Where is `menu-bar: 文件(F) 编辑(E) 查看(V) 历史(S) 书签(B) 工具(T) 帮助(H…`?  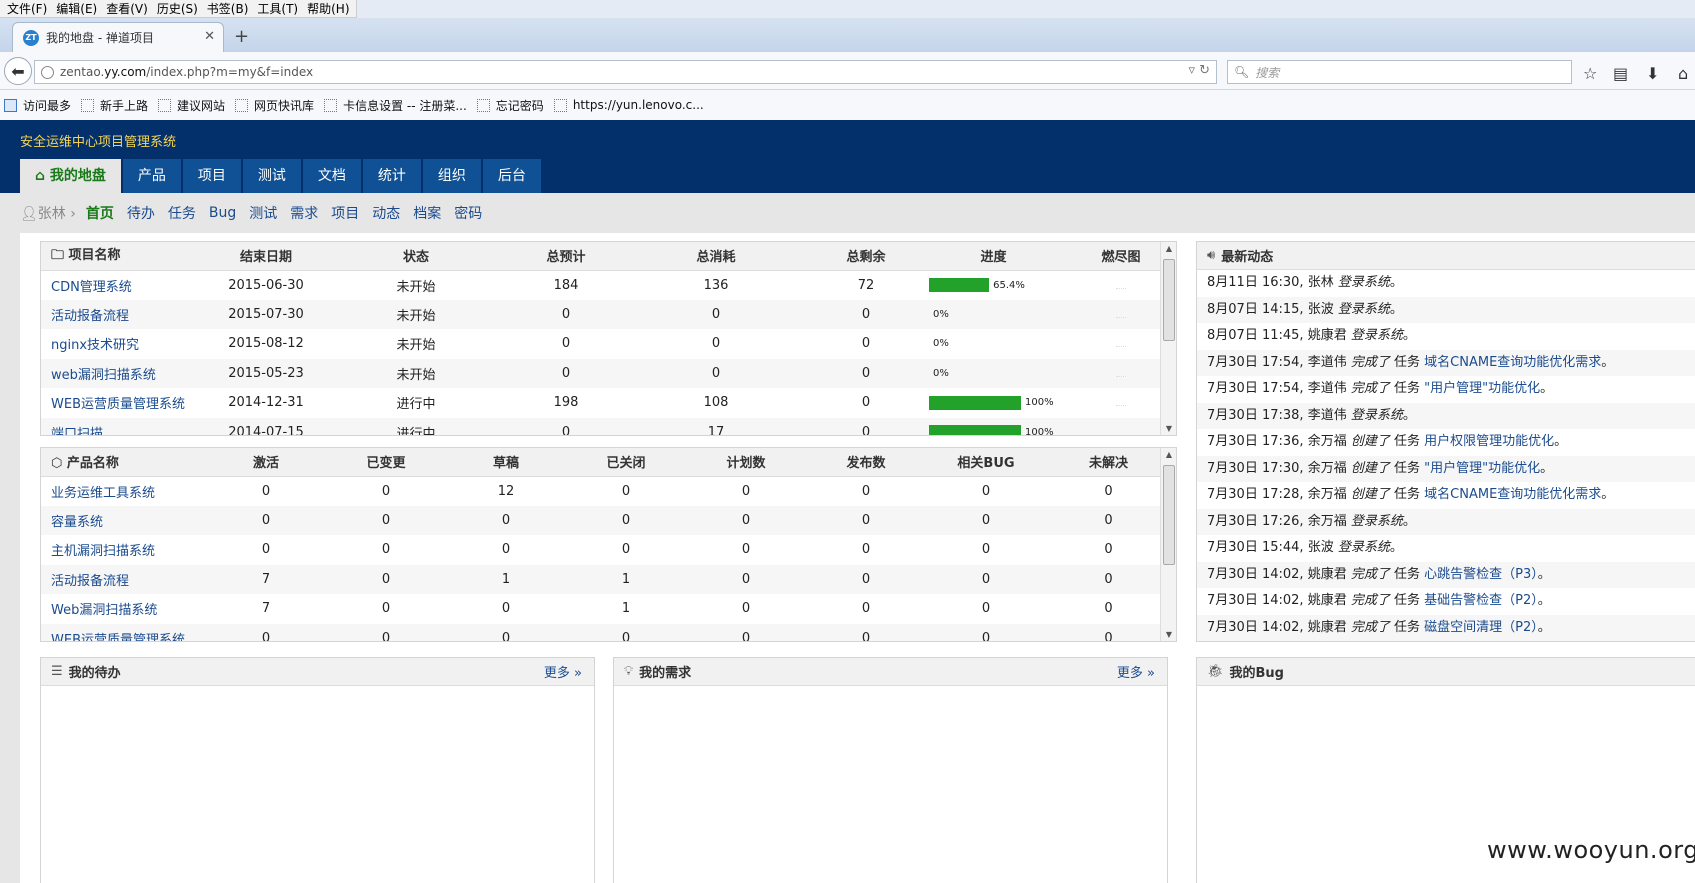
menu-bar: 文件(F) 编辑(E) 查看(V) 历史(S) 书签(B) 工具(T) 帮助(H… is located at coordinates (847, 9).